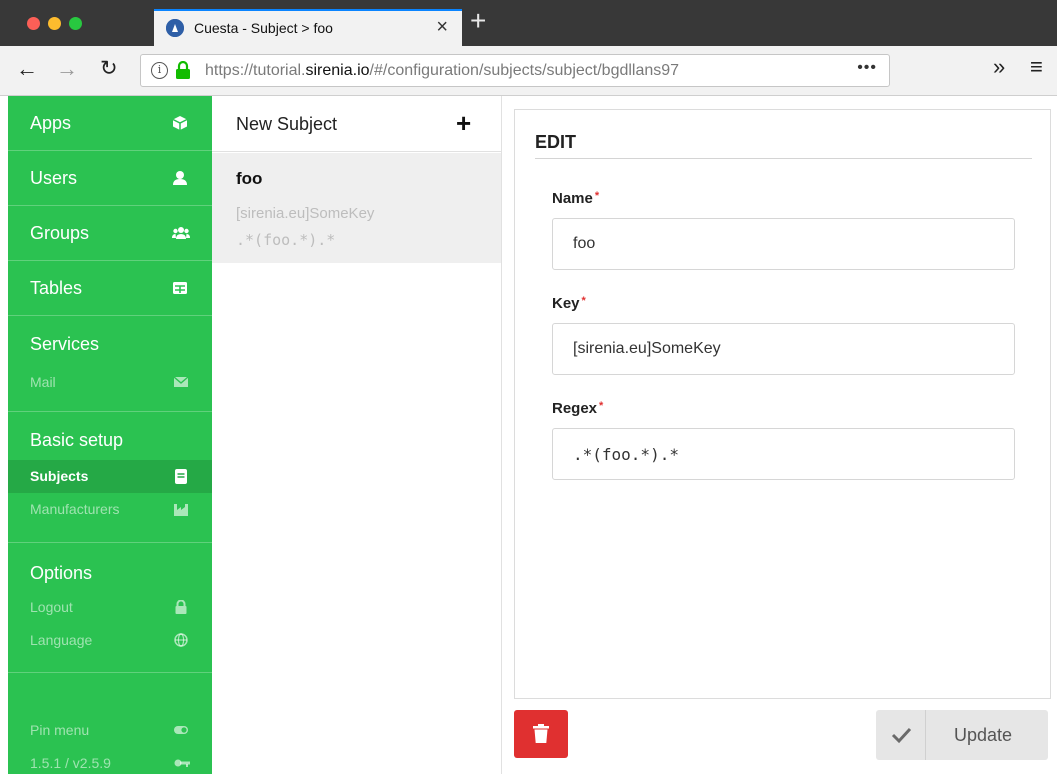 The image size is (1057, 780). What do you see at coordinates (783, 158) in the screenshot?
I see `divider` at bounding box center [783, 158].